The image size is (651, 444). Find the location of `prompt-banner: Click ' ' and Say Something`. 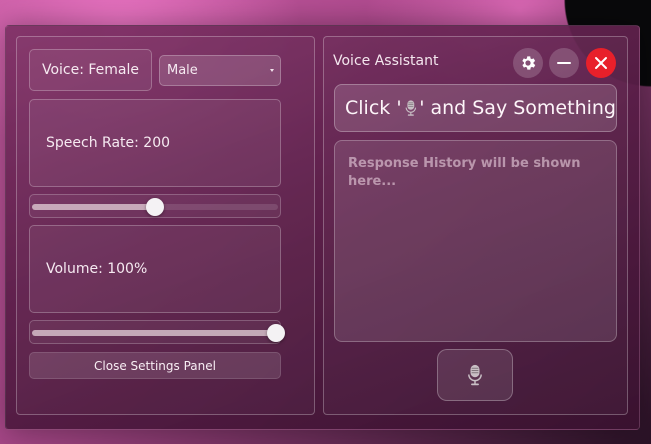

prompt-banner: Click ' ' and Say Something is located at coordinates (475, 108).